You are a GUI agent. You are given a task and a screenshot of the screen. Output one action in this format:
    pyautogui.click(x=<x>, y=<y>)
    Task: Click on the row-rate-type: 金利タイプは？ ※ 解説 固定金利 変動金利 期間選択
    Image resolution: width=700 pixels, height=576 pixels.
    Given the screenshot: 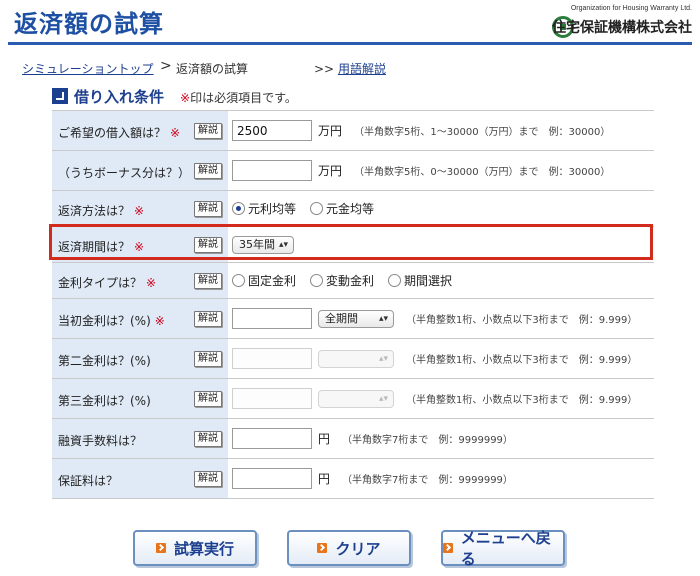 What is the action you would take?
    pyautogui.click(x=353, y=281)
    